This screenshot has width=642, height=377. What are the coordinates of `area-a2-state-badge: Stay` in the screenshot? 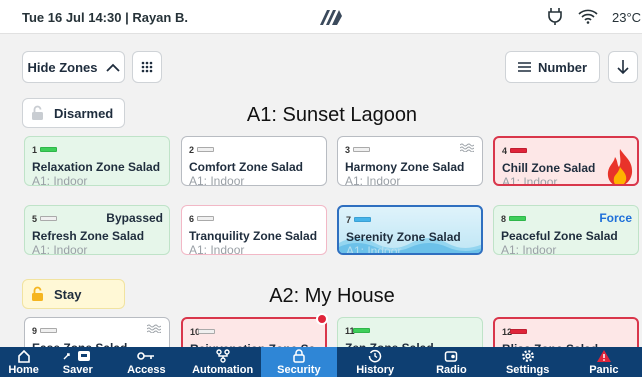 It's located at (73, 294).